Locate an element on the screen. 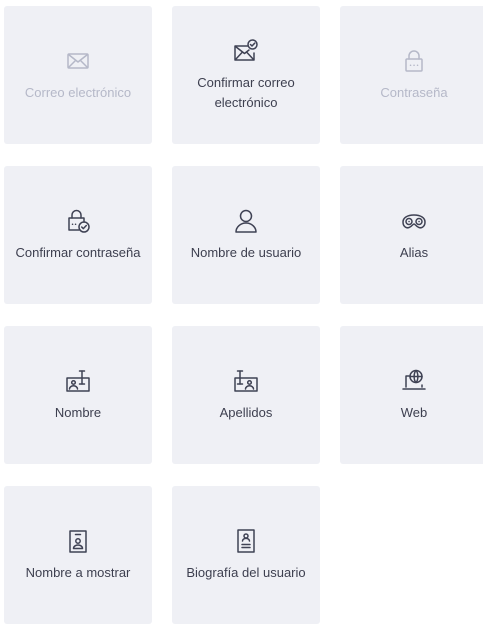  field-tile-label: Biografía del usuario is located at coordinates (246, 572).